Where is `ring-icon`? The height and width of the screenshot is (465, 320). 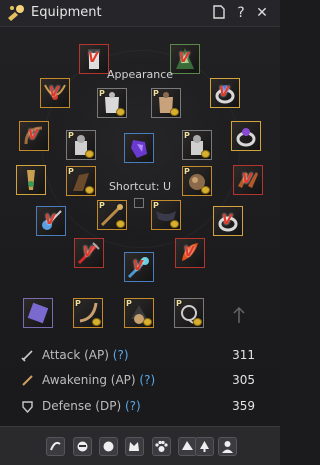 ring-icon is located at coordinates (246, 137).